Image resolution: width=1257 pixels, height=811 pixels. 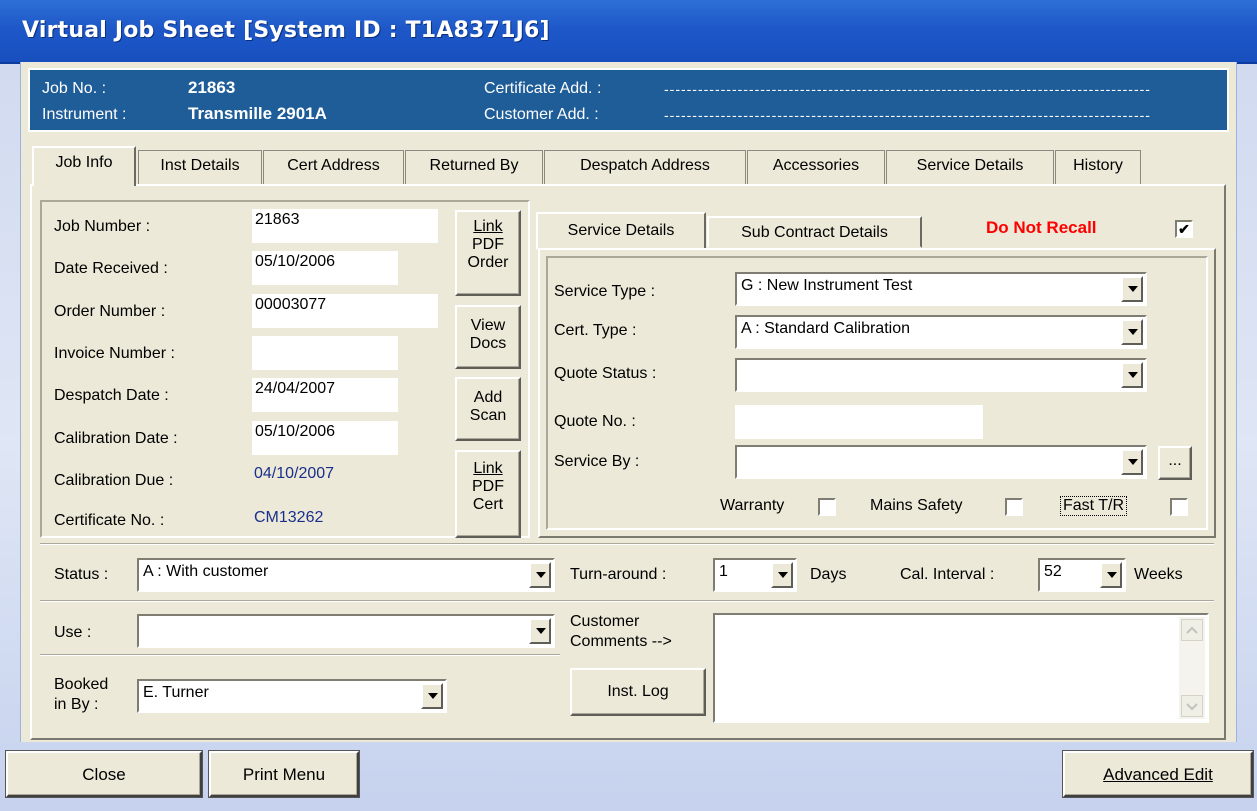 What do you see at coordinates (859, 422) in the screenshot?
I see `quote-no-field` at bounding box center [859, 422].